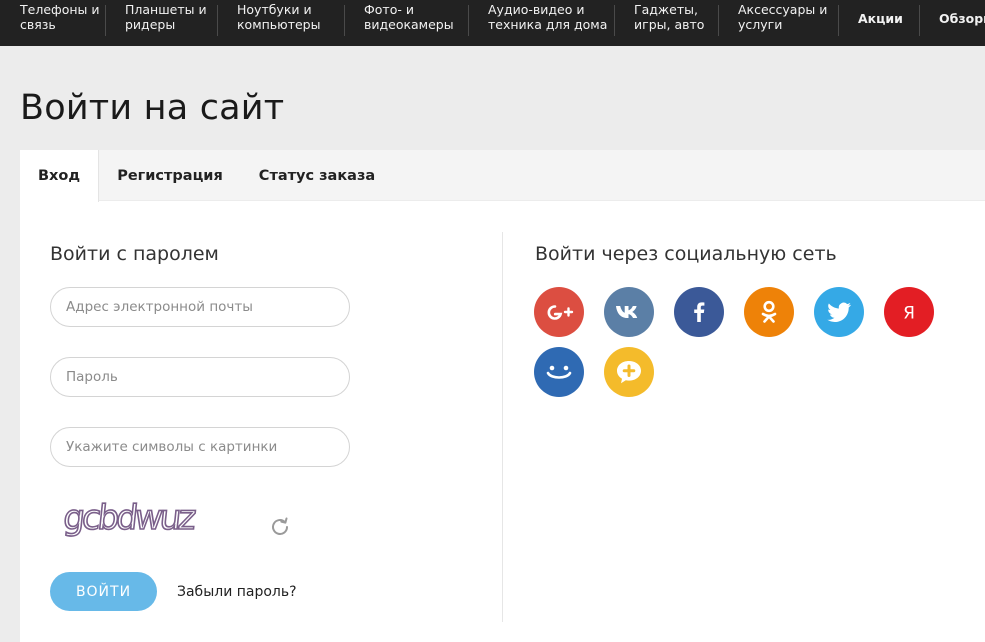  What do you see at coordinates (541, 23) in the screenshot?
I see `nav-item-audio-video: Аудио-видео и техника для дома` at bounding box center [541, 23].